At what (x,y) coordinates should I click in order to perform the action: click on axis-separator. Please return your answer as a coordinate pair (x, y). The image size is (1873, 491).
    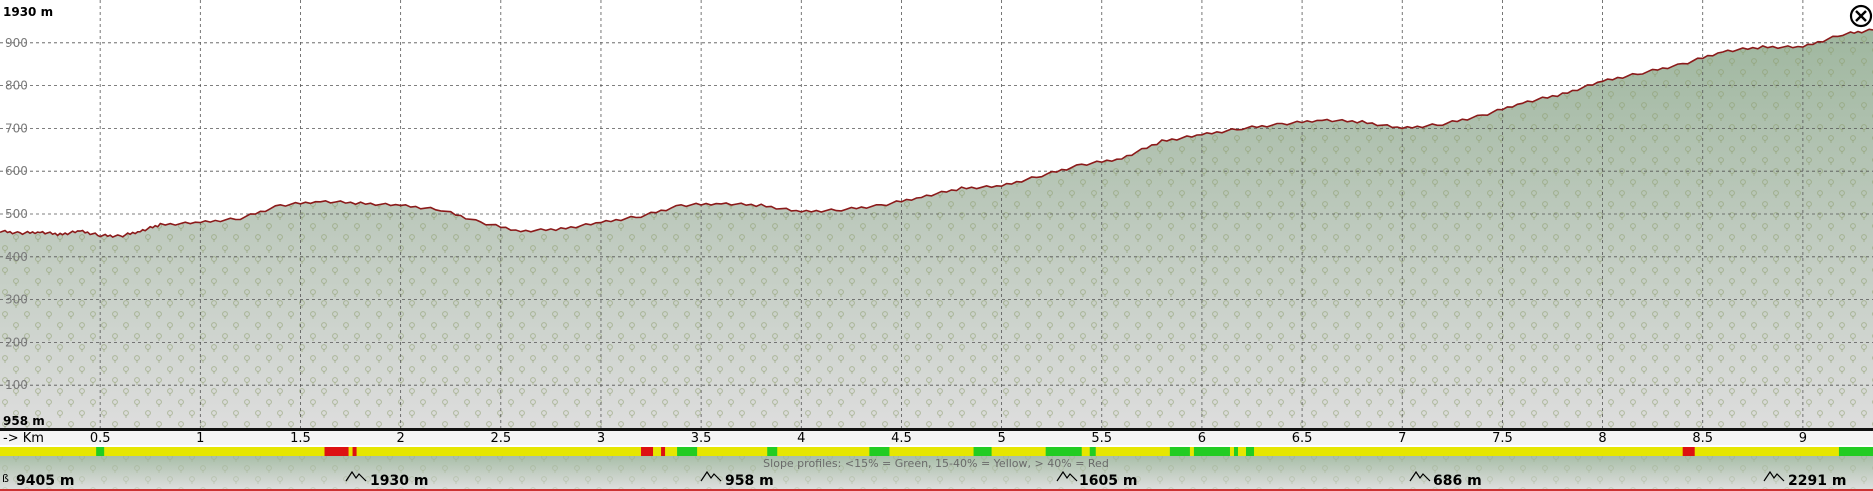
    Looking at the image, I should click on (936, 429).